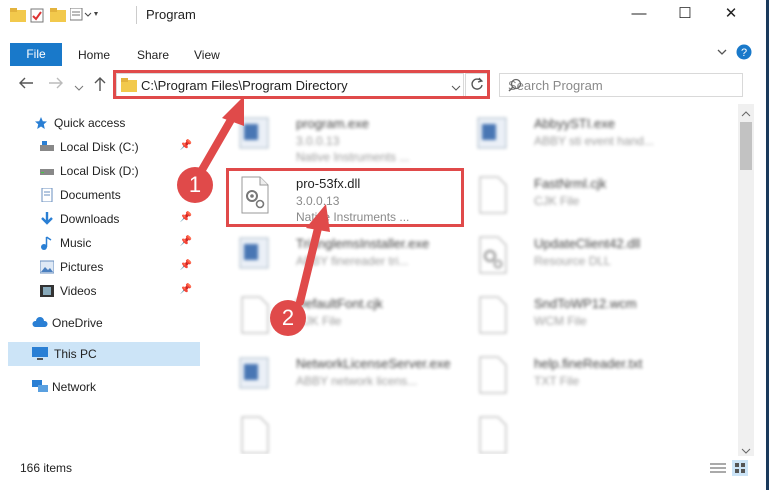  What do you see at coordinates (288, 318) in the screenshot?
I see `step-2-badge: 2` at bounding box center [288, 318].